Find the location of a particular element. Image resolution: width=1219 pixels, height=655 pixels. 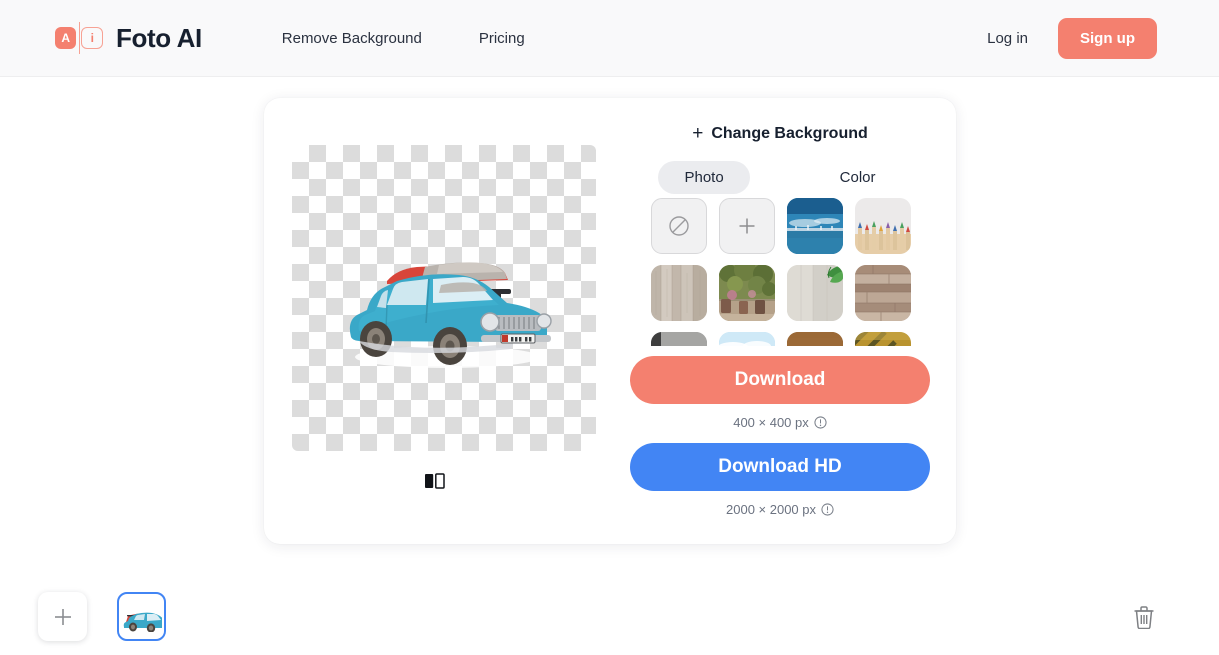

olive-stripes-thumbnail is located at coordinates (883, 339).